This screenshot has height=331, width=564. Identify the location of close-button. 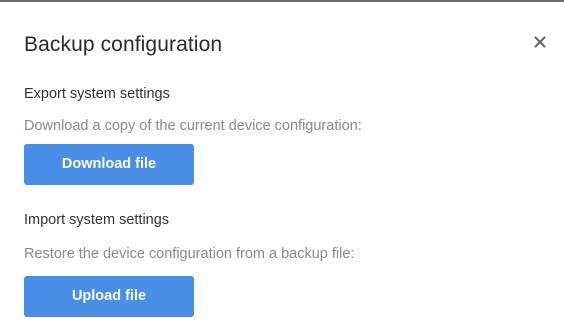
(540, 42).